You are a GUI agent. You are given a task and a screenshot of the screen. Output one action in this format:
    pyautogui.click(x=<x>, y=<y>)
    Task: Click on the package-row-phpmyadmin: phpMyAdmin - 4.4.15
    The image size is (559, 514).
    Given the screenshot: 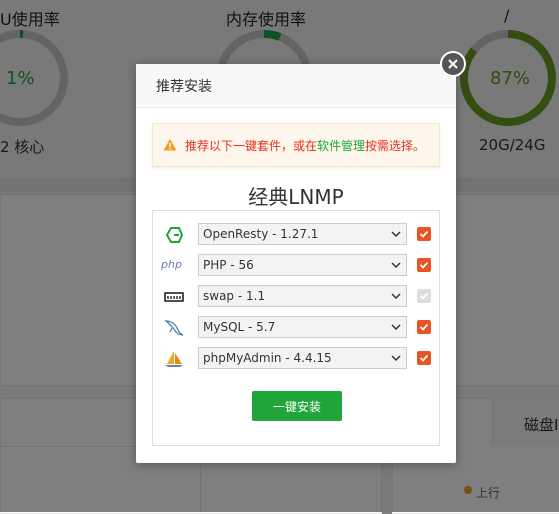 What is the action you would take?
    pyautogui.click(x=296, y=359)
    